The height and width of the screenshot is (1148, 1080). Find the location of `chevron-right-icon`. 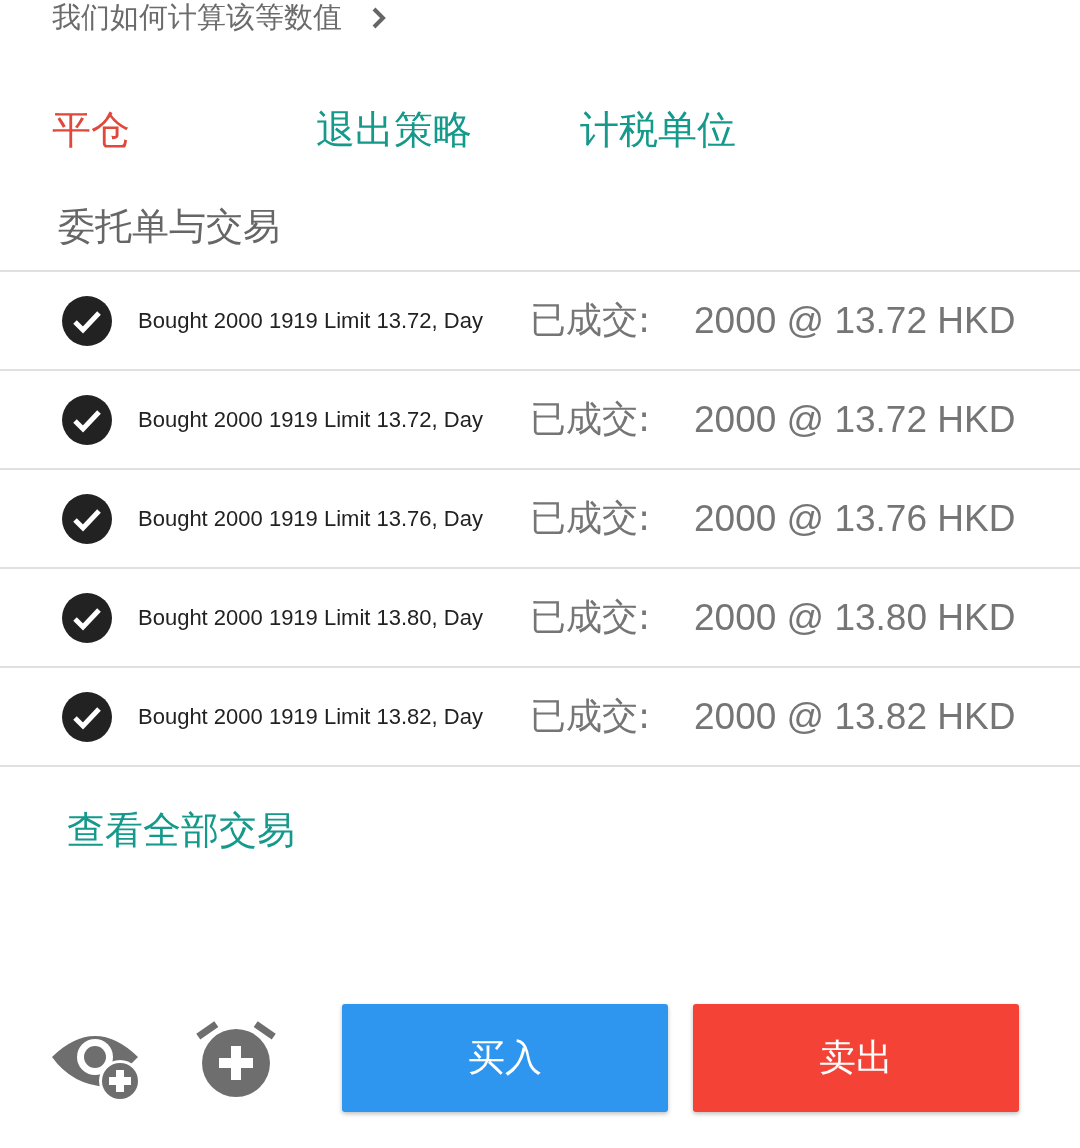

chevron-right-icon is located at coordinates (379, 18).